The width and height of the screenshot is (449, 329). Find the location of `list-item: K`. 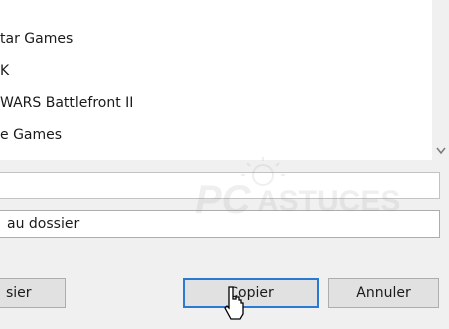

list-item: K is located at coordinates (4, 71).